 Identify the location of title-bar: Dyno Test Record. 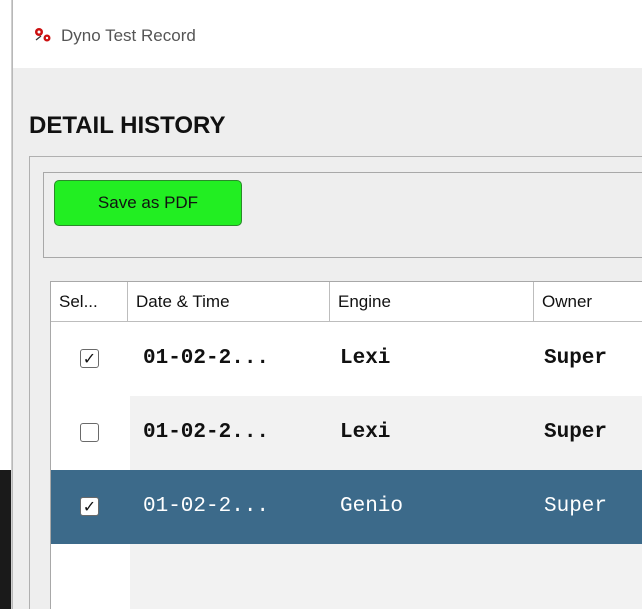
(327, 34).